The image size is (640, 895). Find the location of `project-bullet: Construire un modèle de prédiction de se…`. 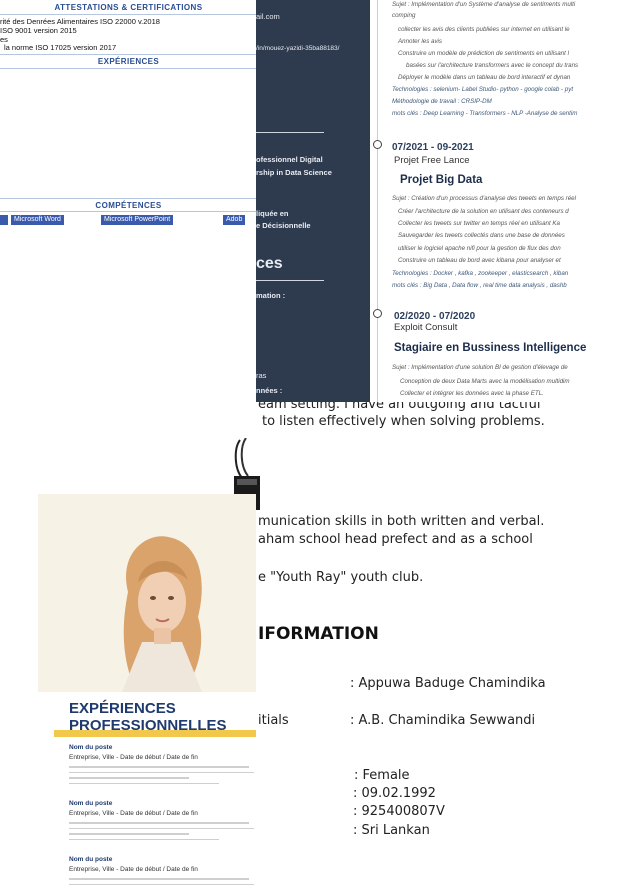

project-bullet: Construire un modèle de prédiction de se… is located at coordinates (483, 53).